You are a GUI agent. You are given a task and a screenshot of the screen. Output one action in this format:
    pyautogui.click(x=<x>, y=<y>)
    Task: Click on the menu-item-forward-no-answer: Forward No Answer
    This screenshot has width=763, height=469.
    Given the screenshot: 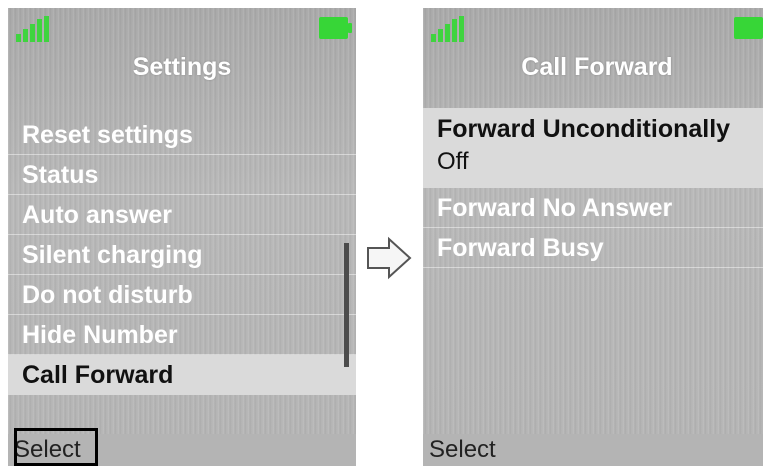 What is the action you would take?
    pyautogui.click(x=593, y=208)
    